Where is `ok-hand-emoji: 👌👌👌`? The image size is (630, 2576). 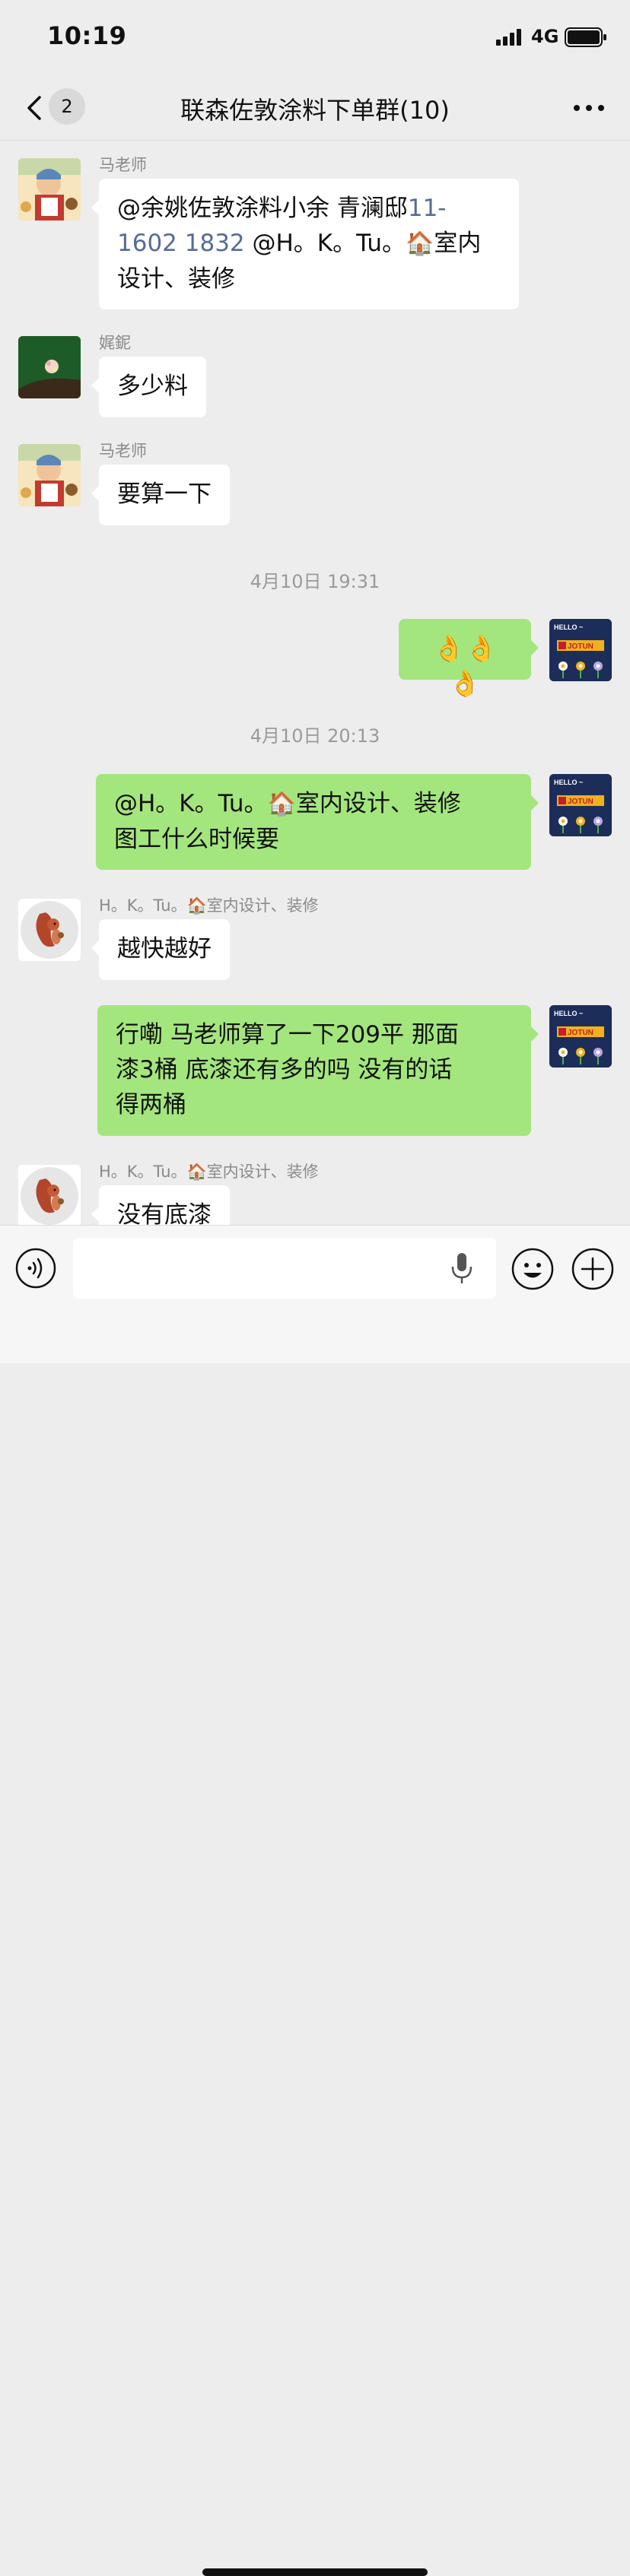 ok-hand-emoji: 👌👌👌 is located at coordinates (465, 666).